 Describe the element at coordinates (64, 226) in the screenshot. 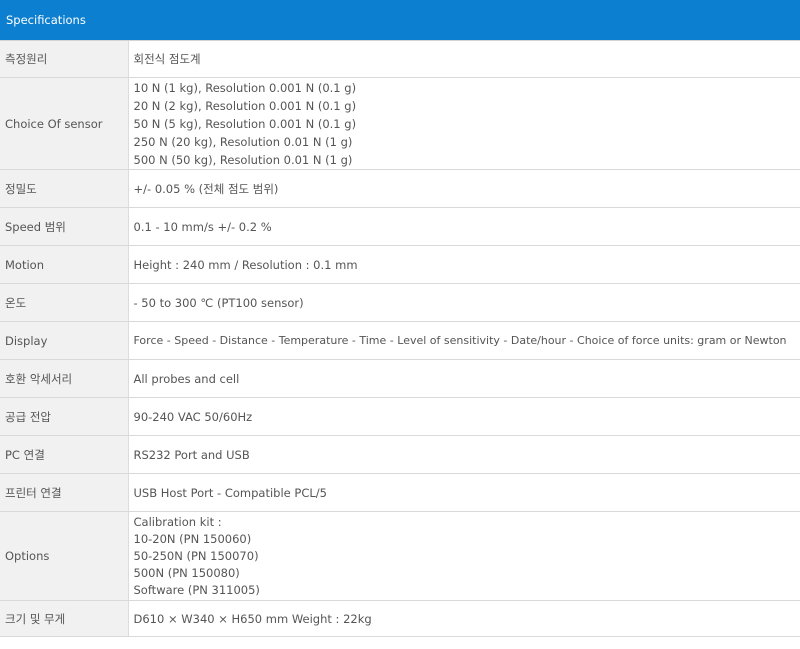

I see `row-label: Speed 범위` at that location.